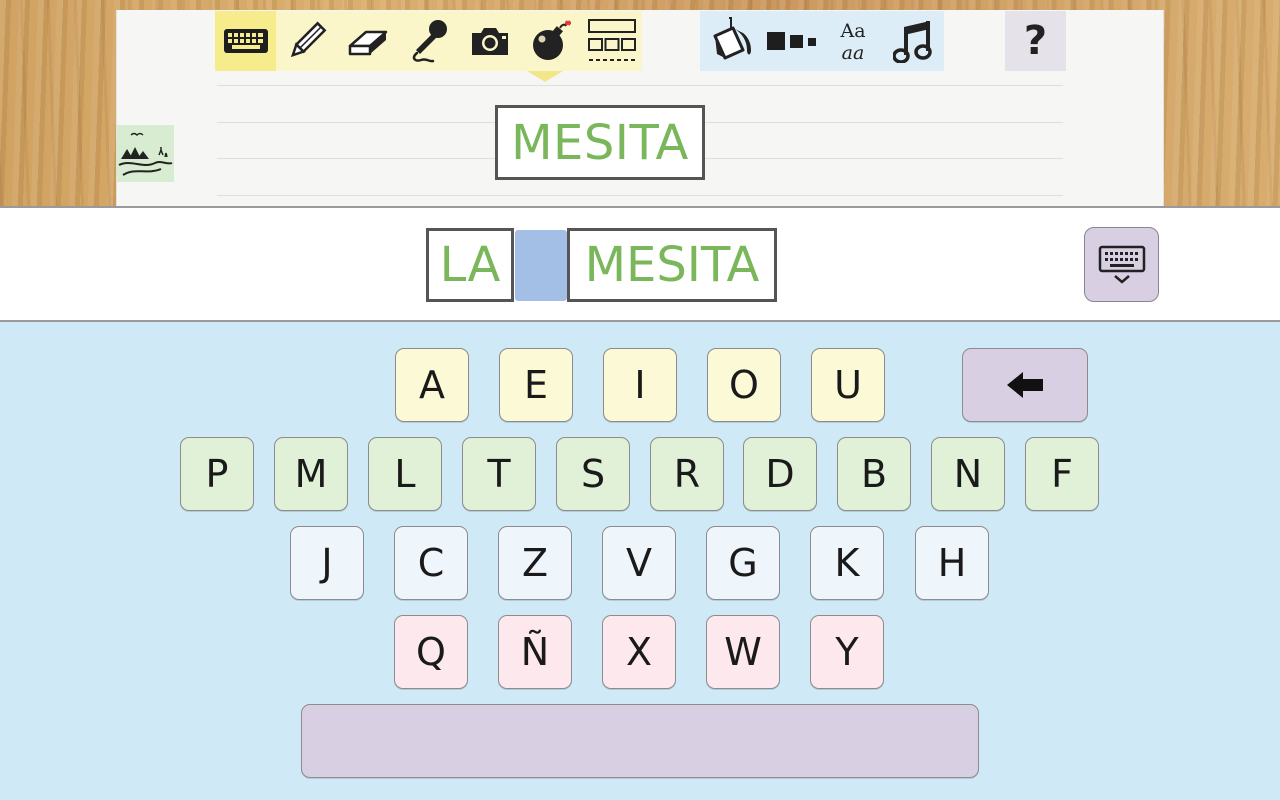  I want to click on music-note-icon, so click(912, 42).